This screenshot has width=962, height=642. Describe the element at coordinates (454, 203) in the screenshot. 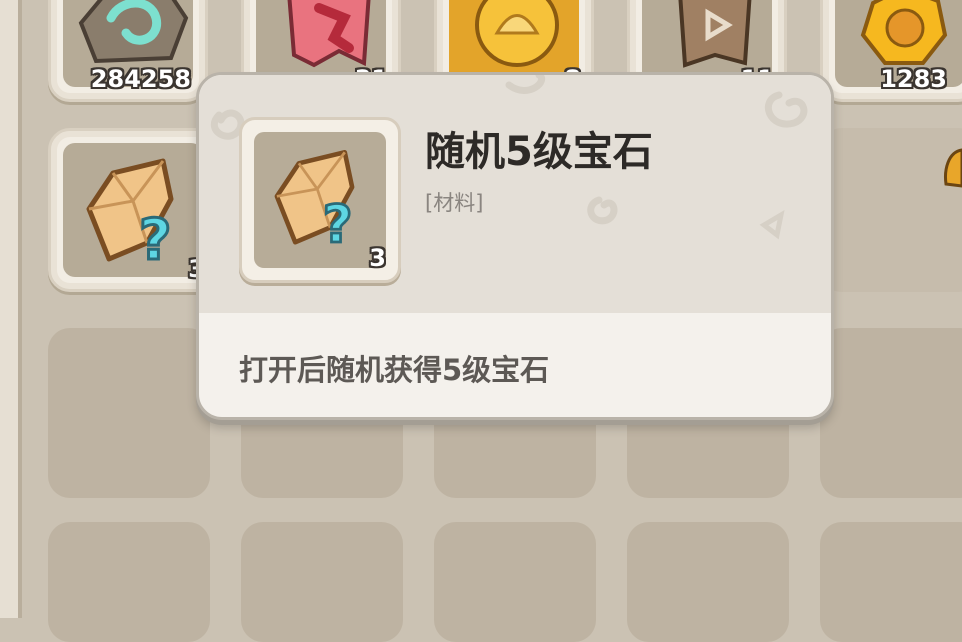

I see `item-category: [材料]` at that location.